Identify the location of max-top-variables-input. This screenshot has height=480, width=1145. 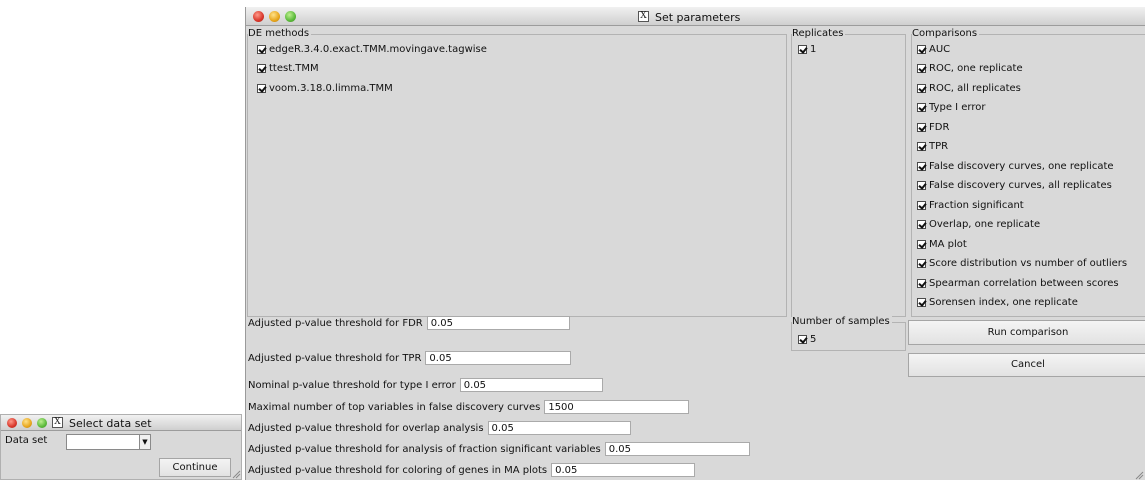
(617, 407).